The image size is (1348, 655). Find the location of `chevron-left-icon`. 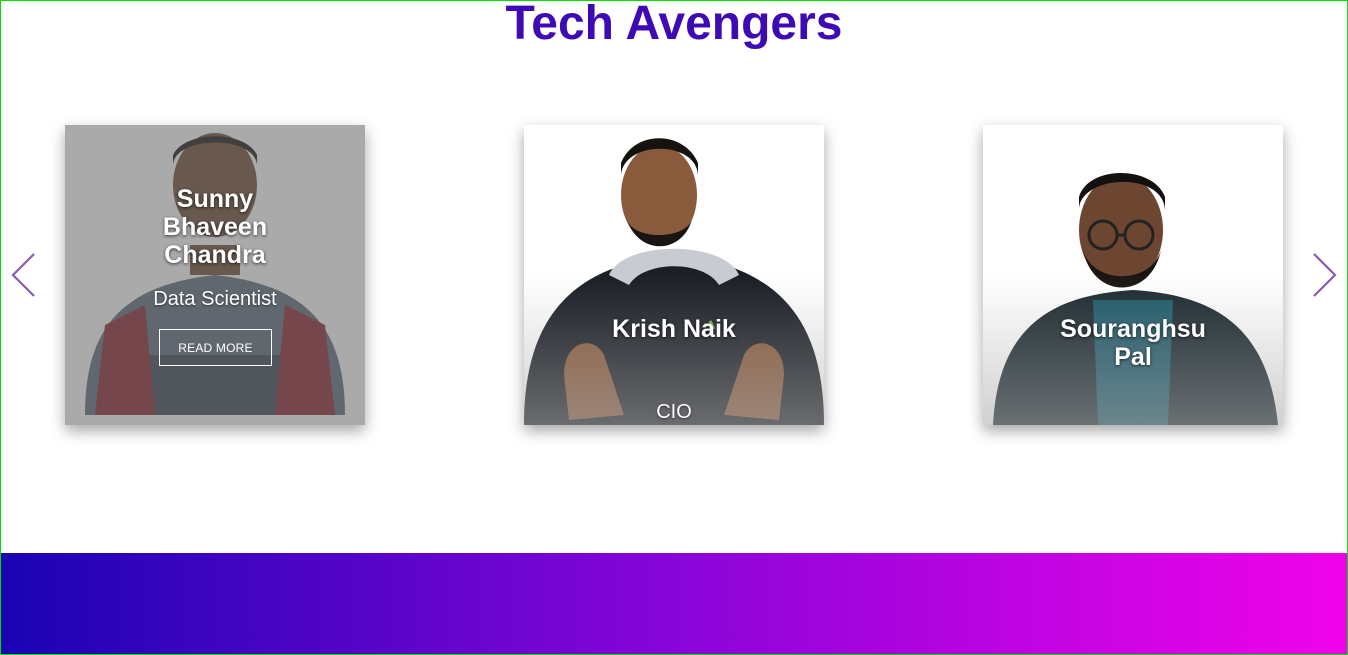

chevron-left-icon is located at coordinates (23, 275).